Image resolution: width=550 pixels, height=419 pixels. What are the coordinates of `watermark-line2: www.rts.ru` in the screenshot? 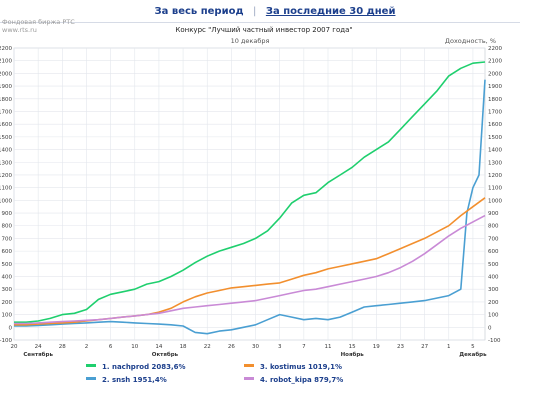 It's located at (19, 30).